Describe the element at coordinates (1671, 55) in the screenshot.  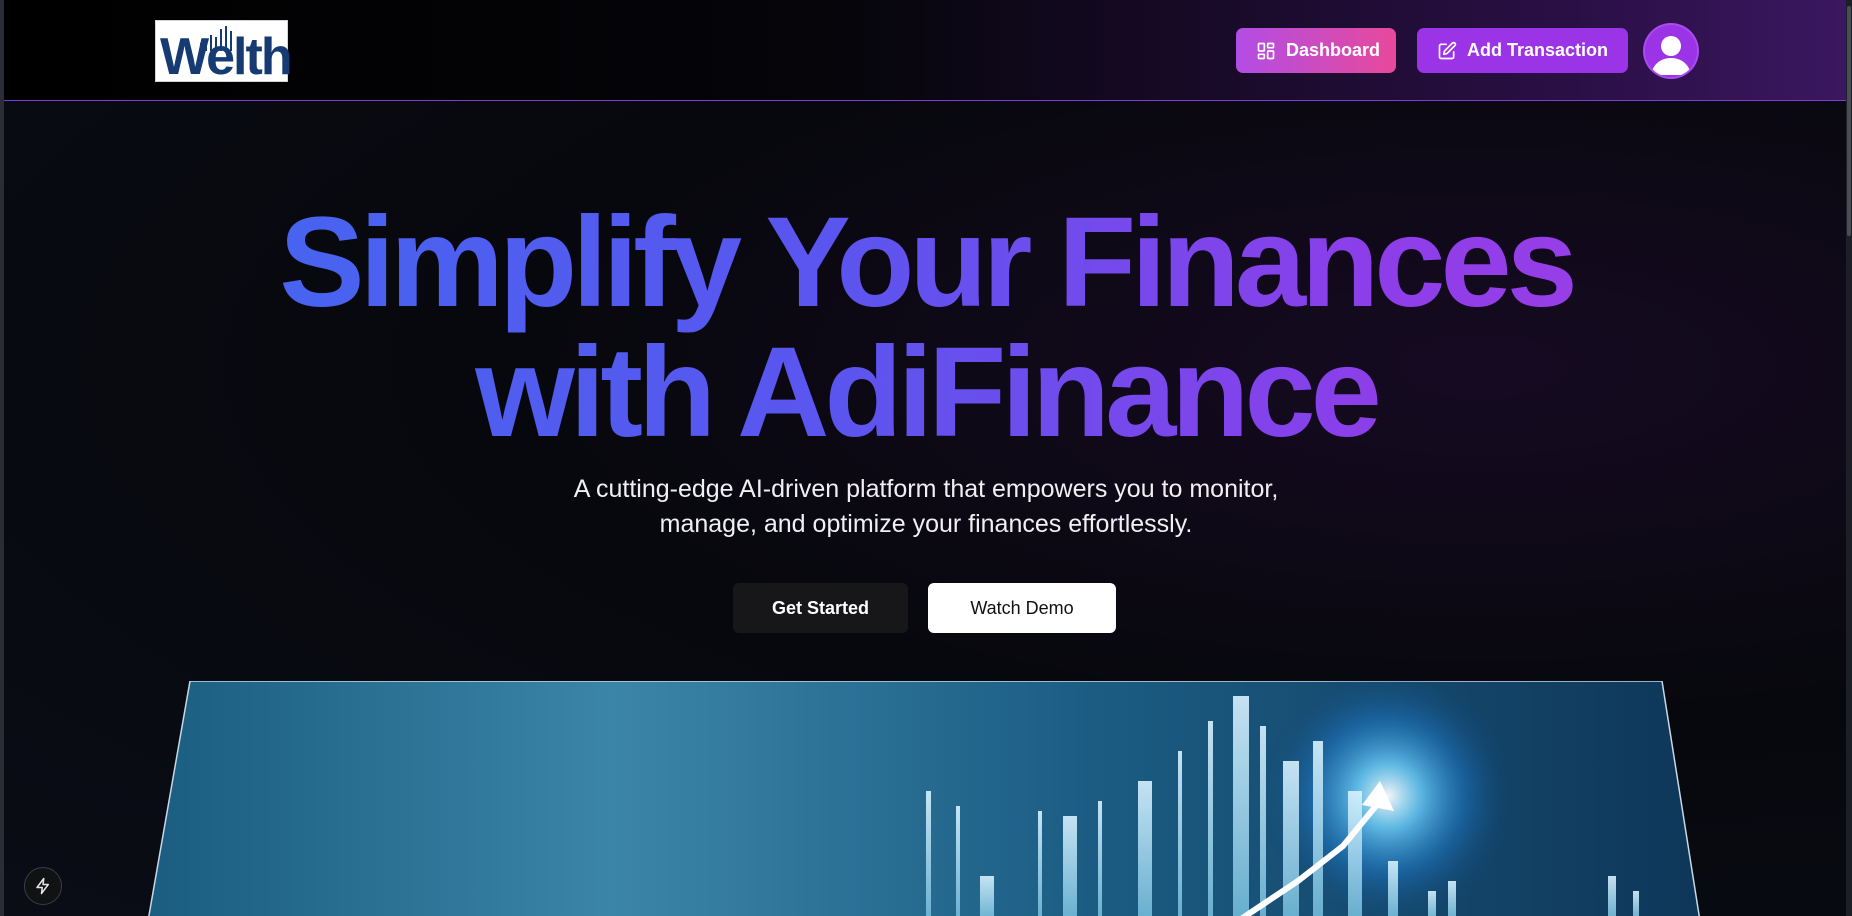
I see `user-avatar-icon` at that location.